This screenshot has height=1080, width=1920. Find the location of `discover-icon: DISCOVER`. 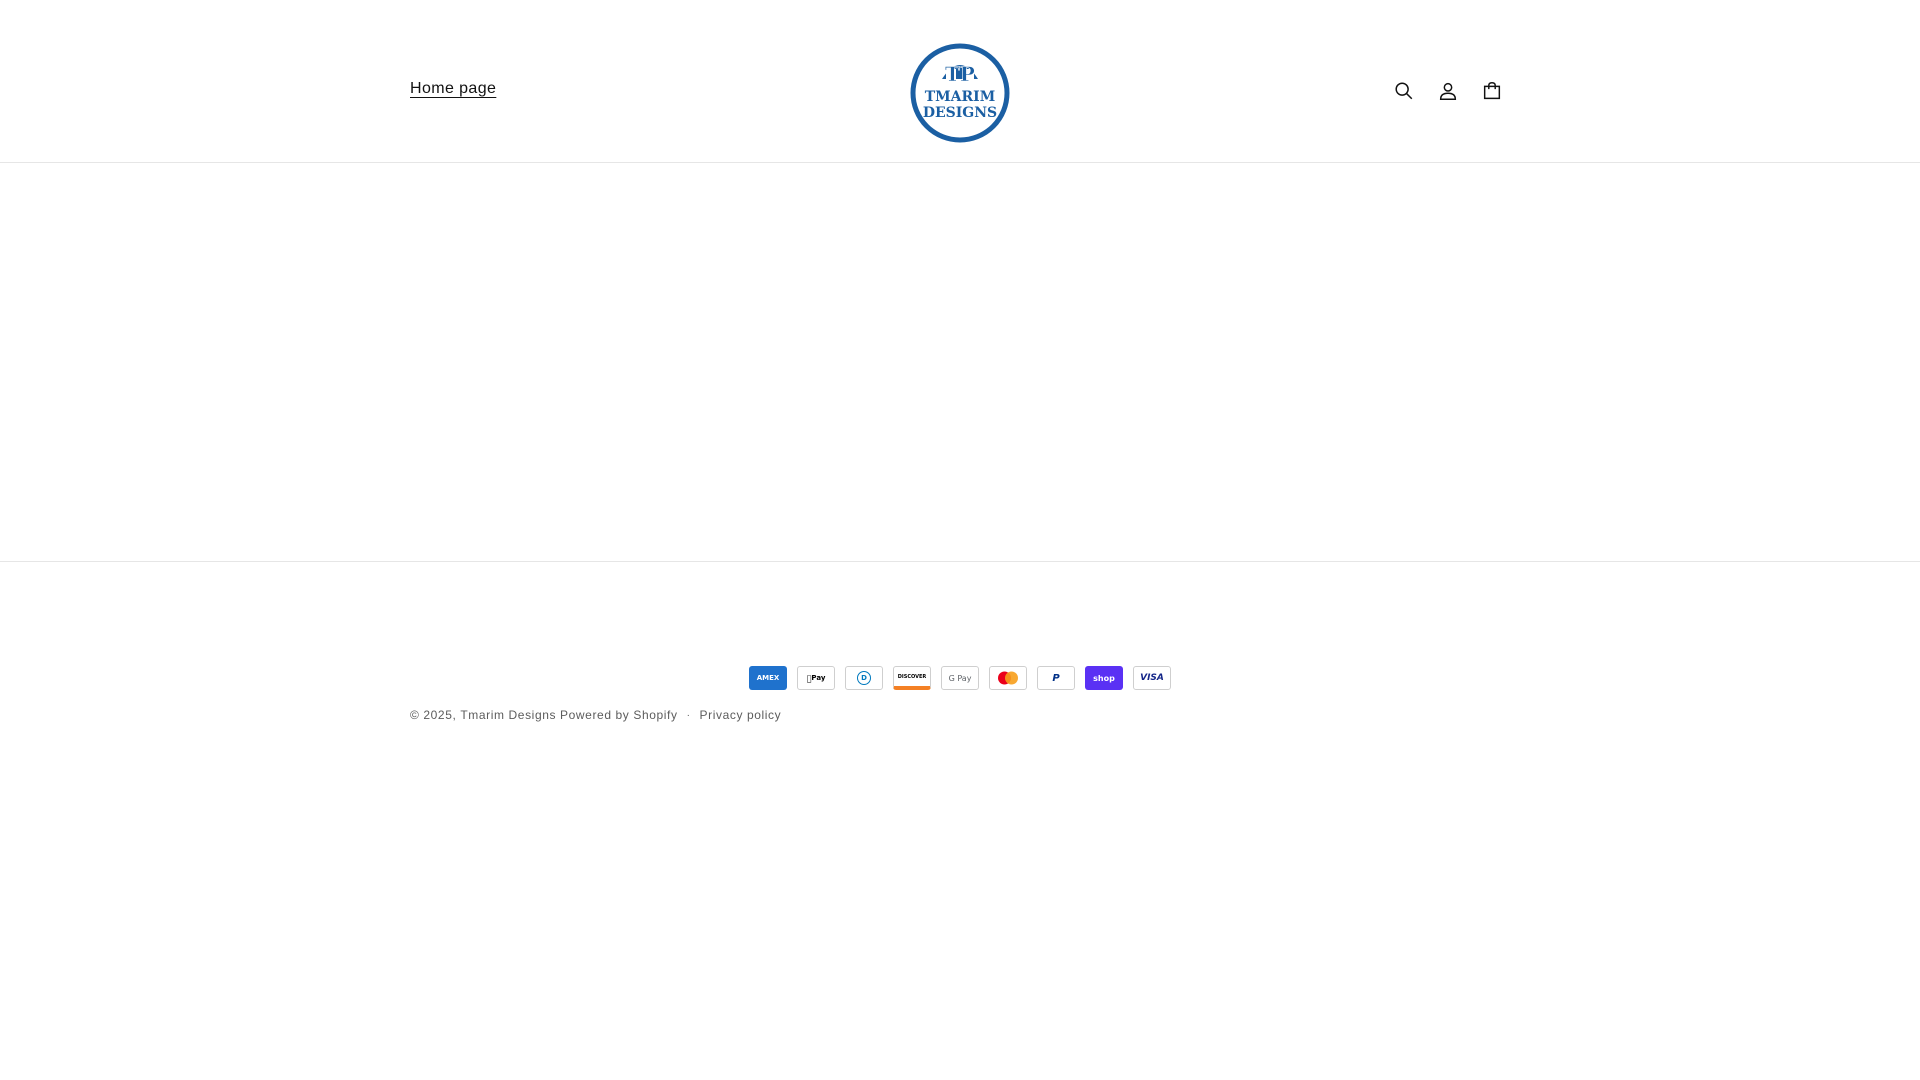

discover-icon: DISCOVER is located at coordinates (912, 678).